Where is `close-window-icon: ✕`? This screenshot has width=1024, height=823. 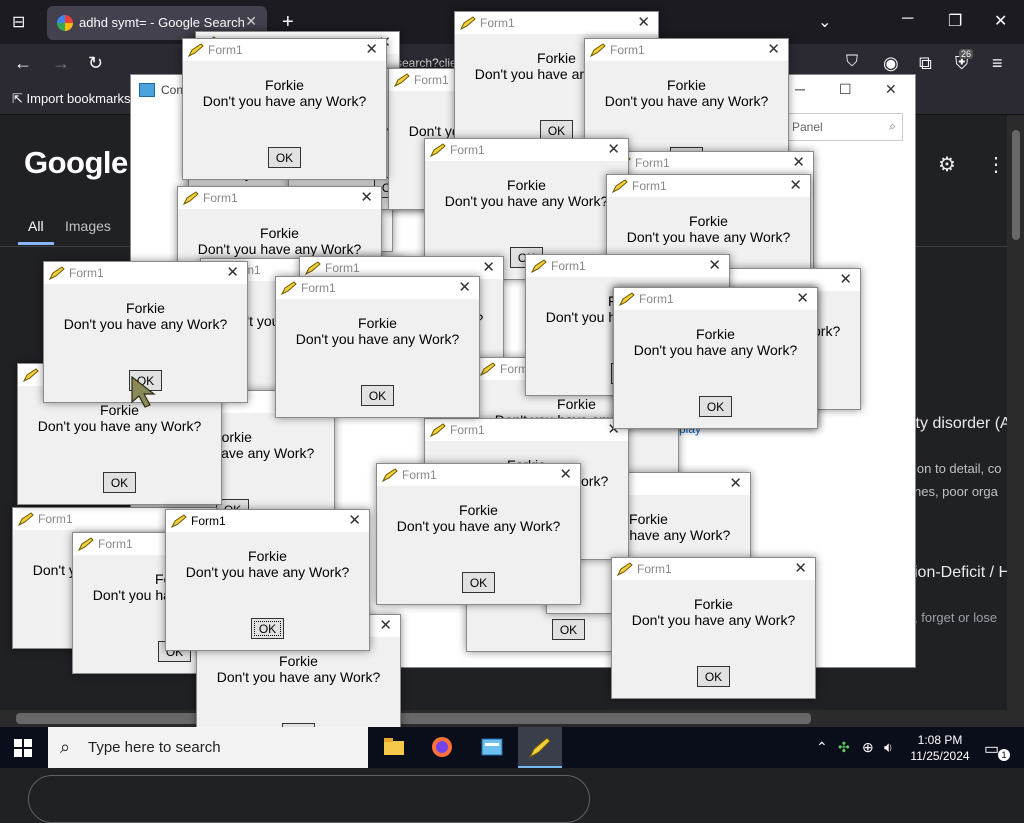 close-window-icon: ✕ is located at coordinates (1000, 21).